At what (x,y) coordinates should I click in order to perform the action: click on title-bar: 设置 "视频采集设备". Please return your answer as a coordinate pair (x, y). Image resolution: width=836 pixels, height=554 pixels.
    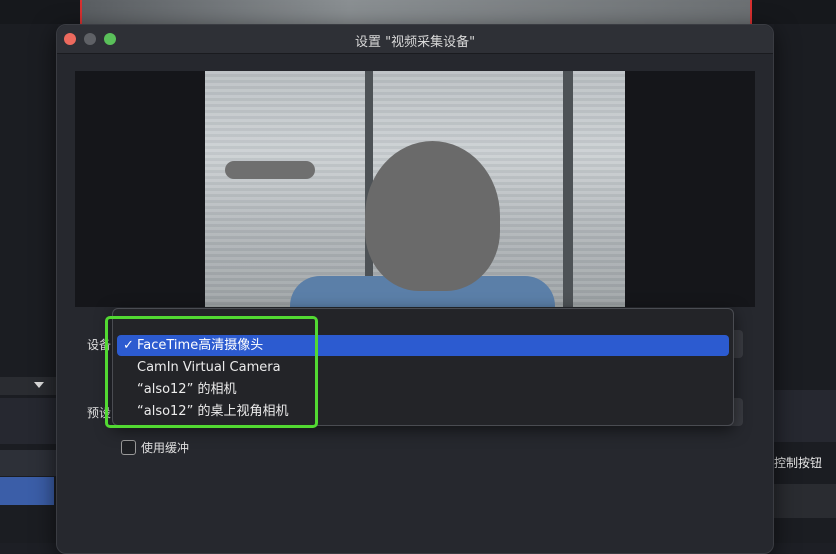
    Looking at the image, I should click on (415, 39).